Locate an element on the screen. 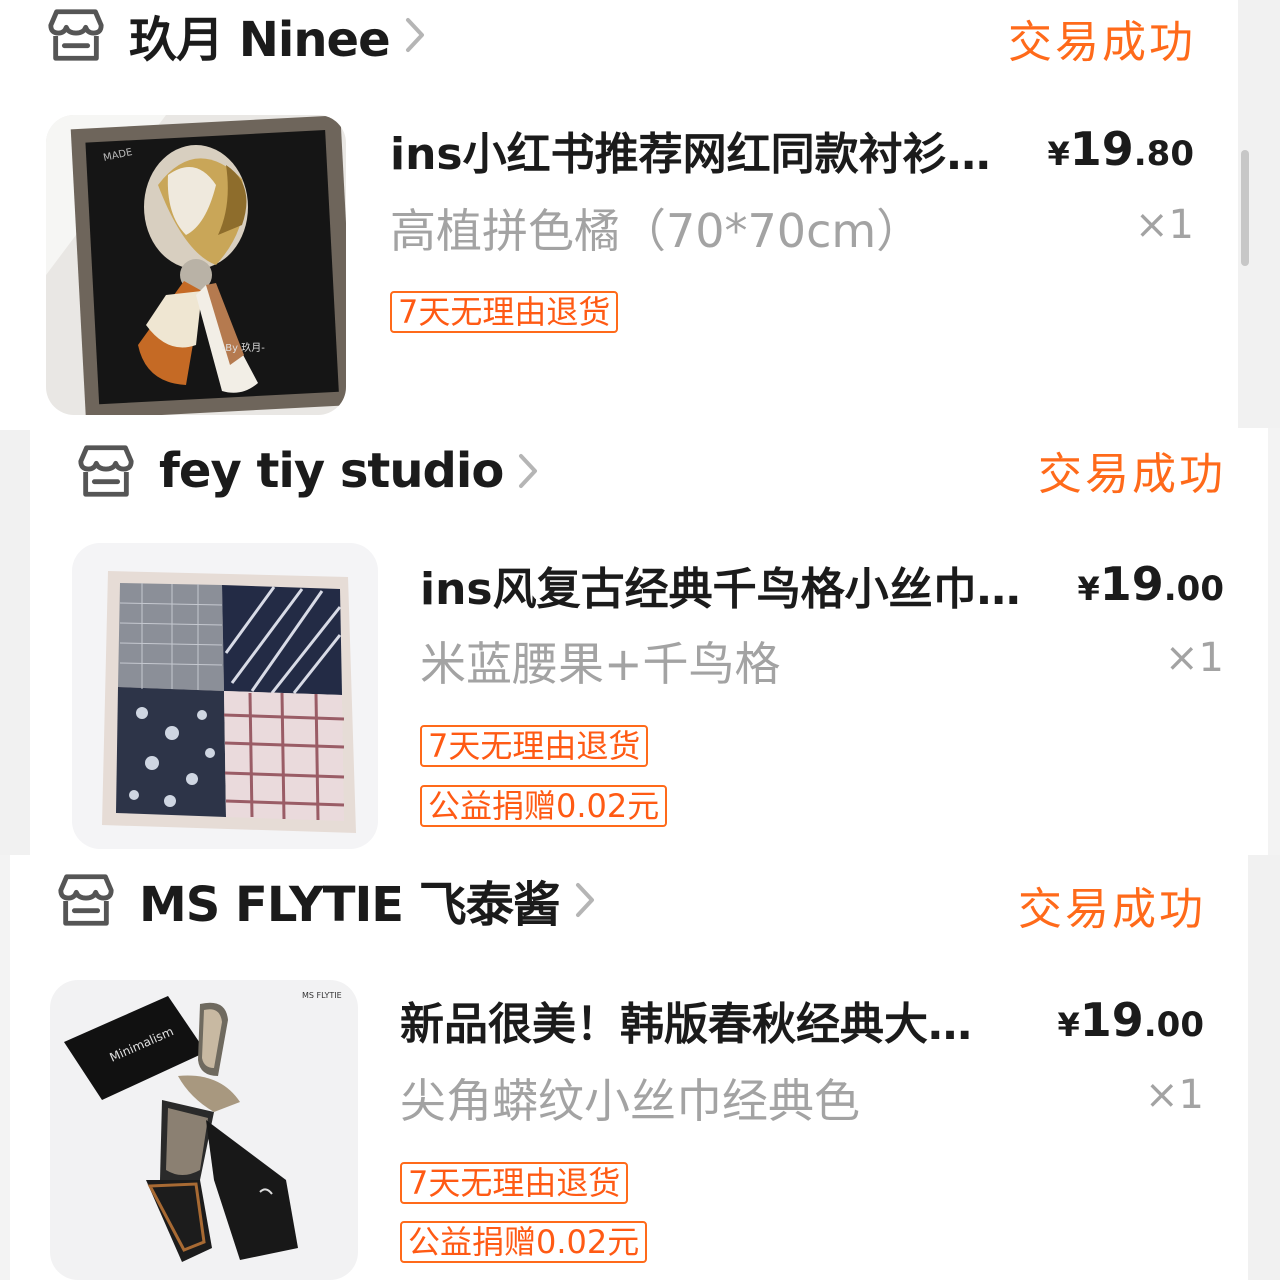  scarf-image: Minimalism MS FLYTIE is located at coordinates (204, 1130).